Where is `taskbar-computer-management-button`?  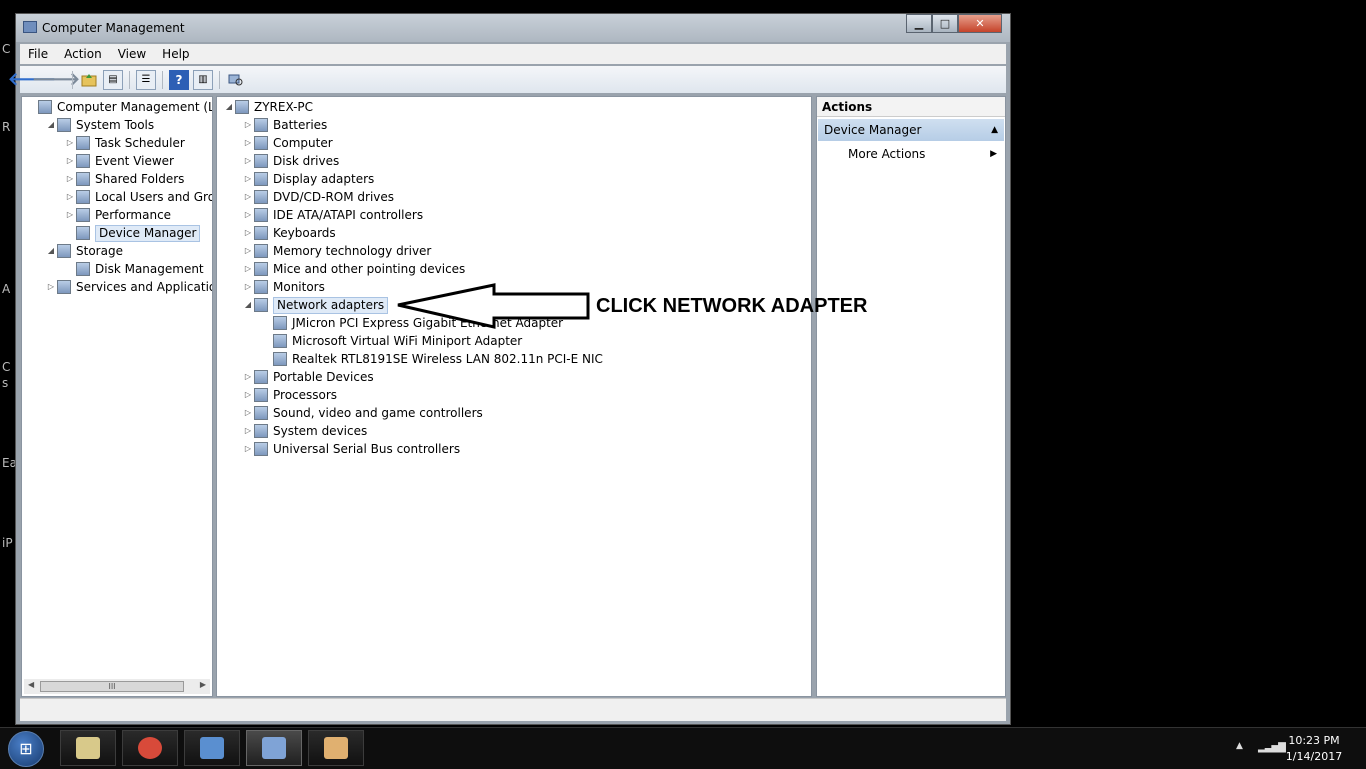
taskbar-computer-management-button is located at coordinates (274, 748).